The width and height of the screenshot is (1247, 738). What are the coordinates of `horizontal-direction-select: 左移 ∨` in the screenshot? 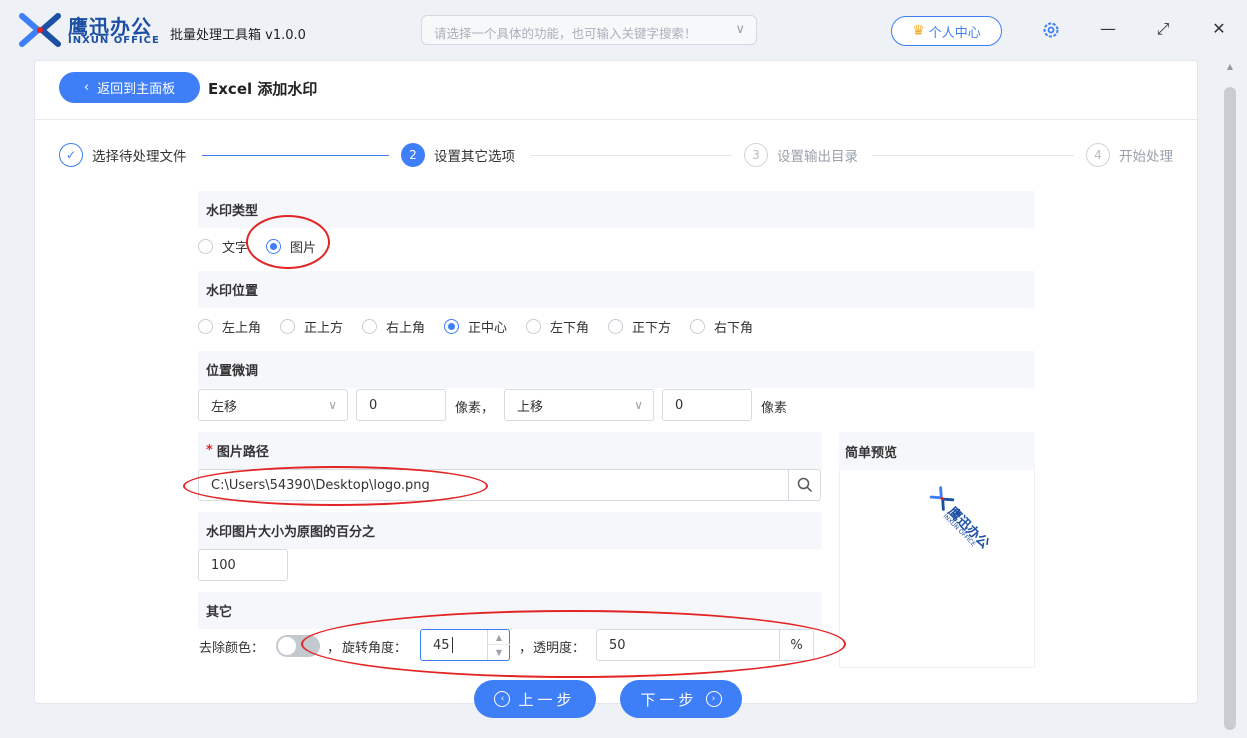 It's located at (273, 405).